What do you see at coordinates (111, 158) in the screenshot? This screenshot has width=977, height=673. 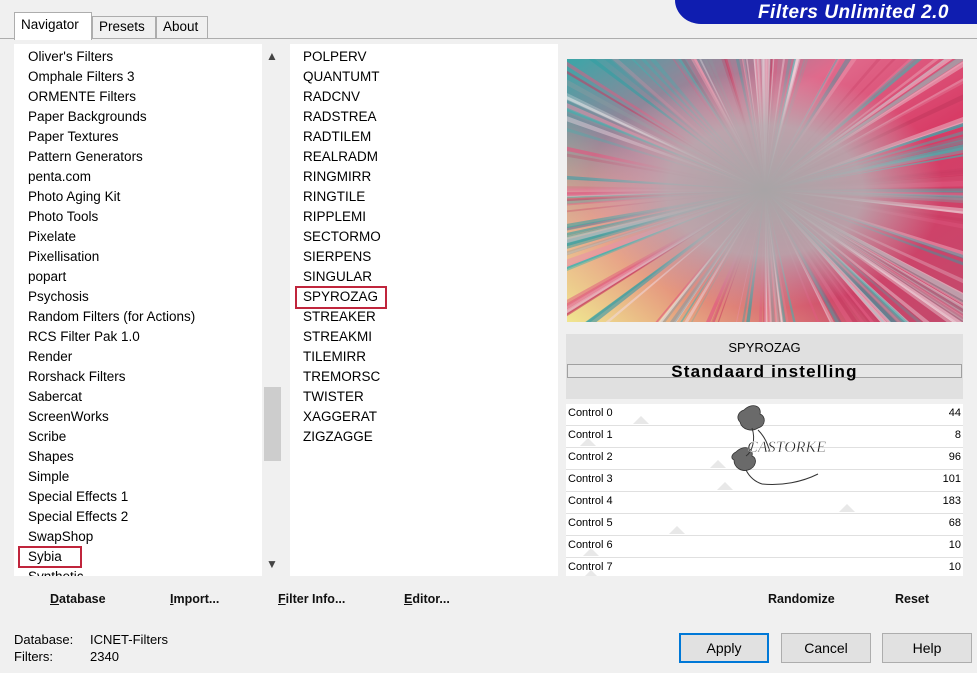 I see `category-item: Pattern Generators` at bounding box center [111, 158].